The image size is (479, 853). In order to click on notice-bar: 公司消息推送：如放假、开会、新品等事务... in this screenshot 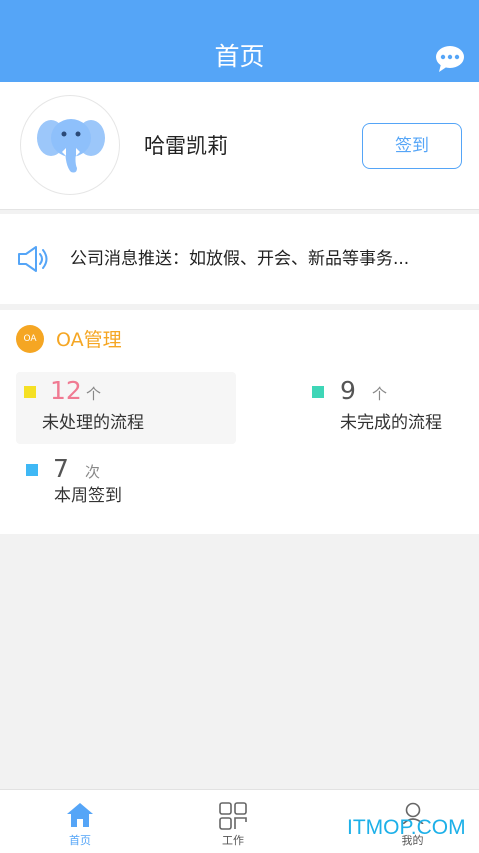, I will do `click(239, 259)`.